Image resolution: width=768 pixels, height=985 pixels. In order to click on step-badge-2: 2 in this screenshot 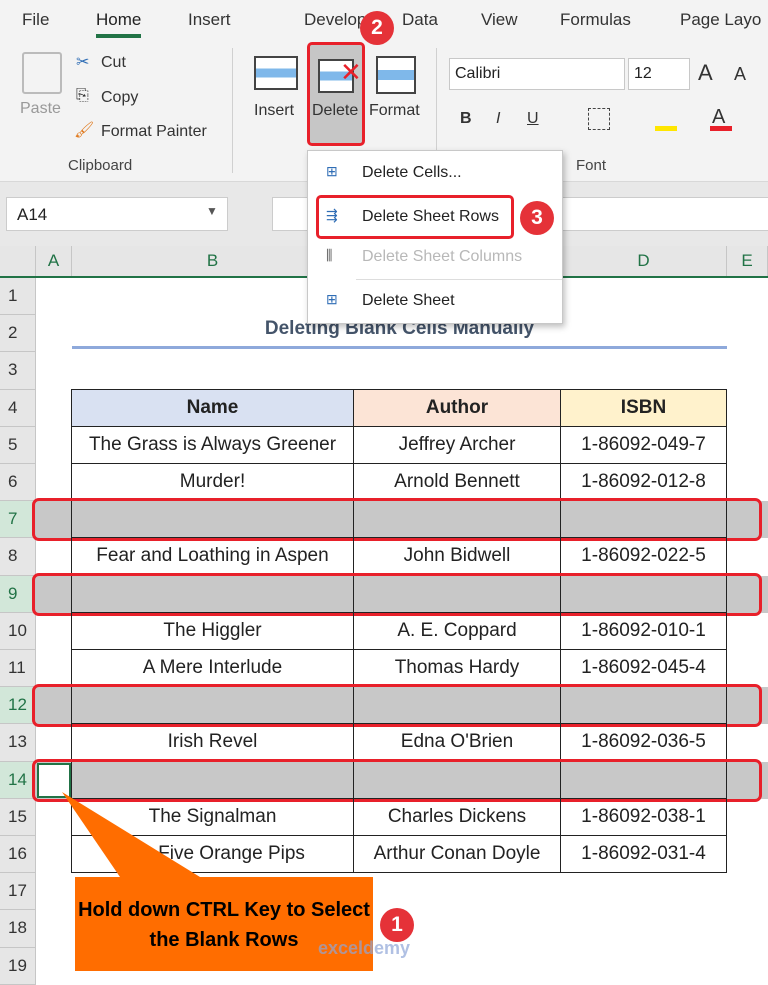, I will do `click(377, 28)`.